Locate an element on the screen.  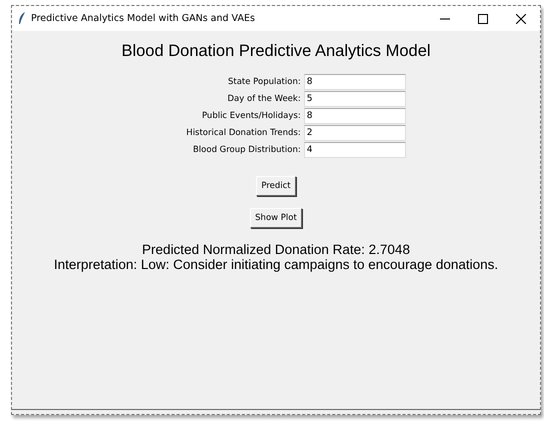
field-label: Historical Donation Trends: is located at coordinates (244, 133).